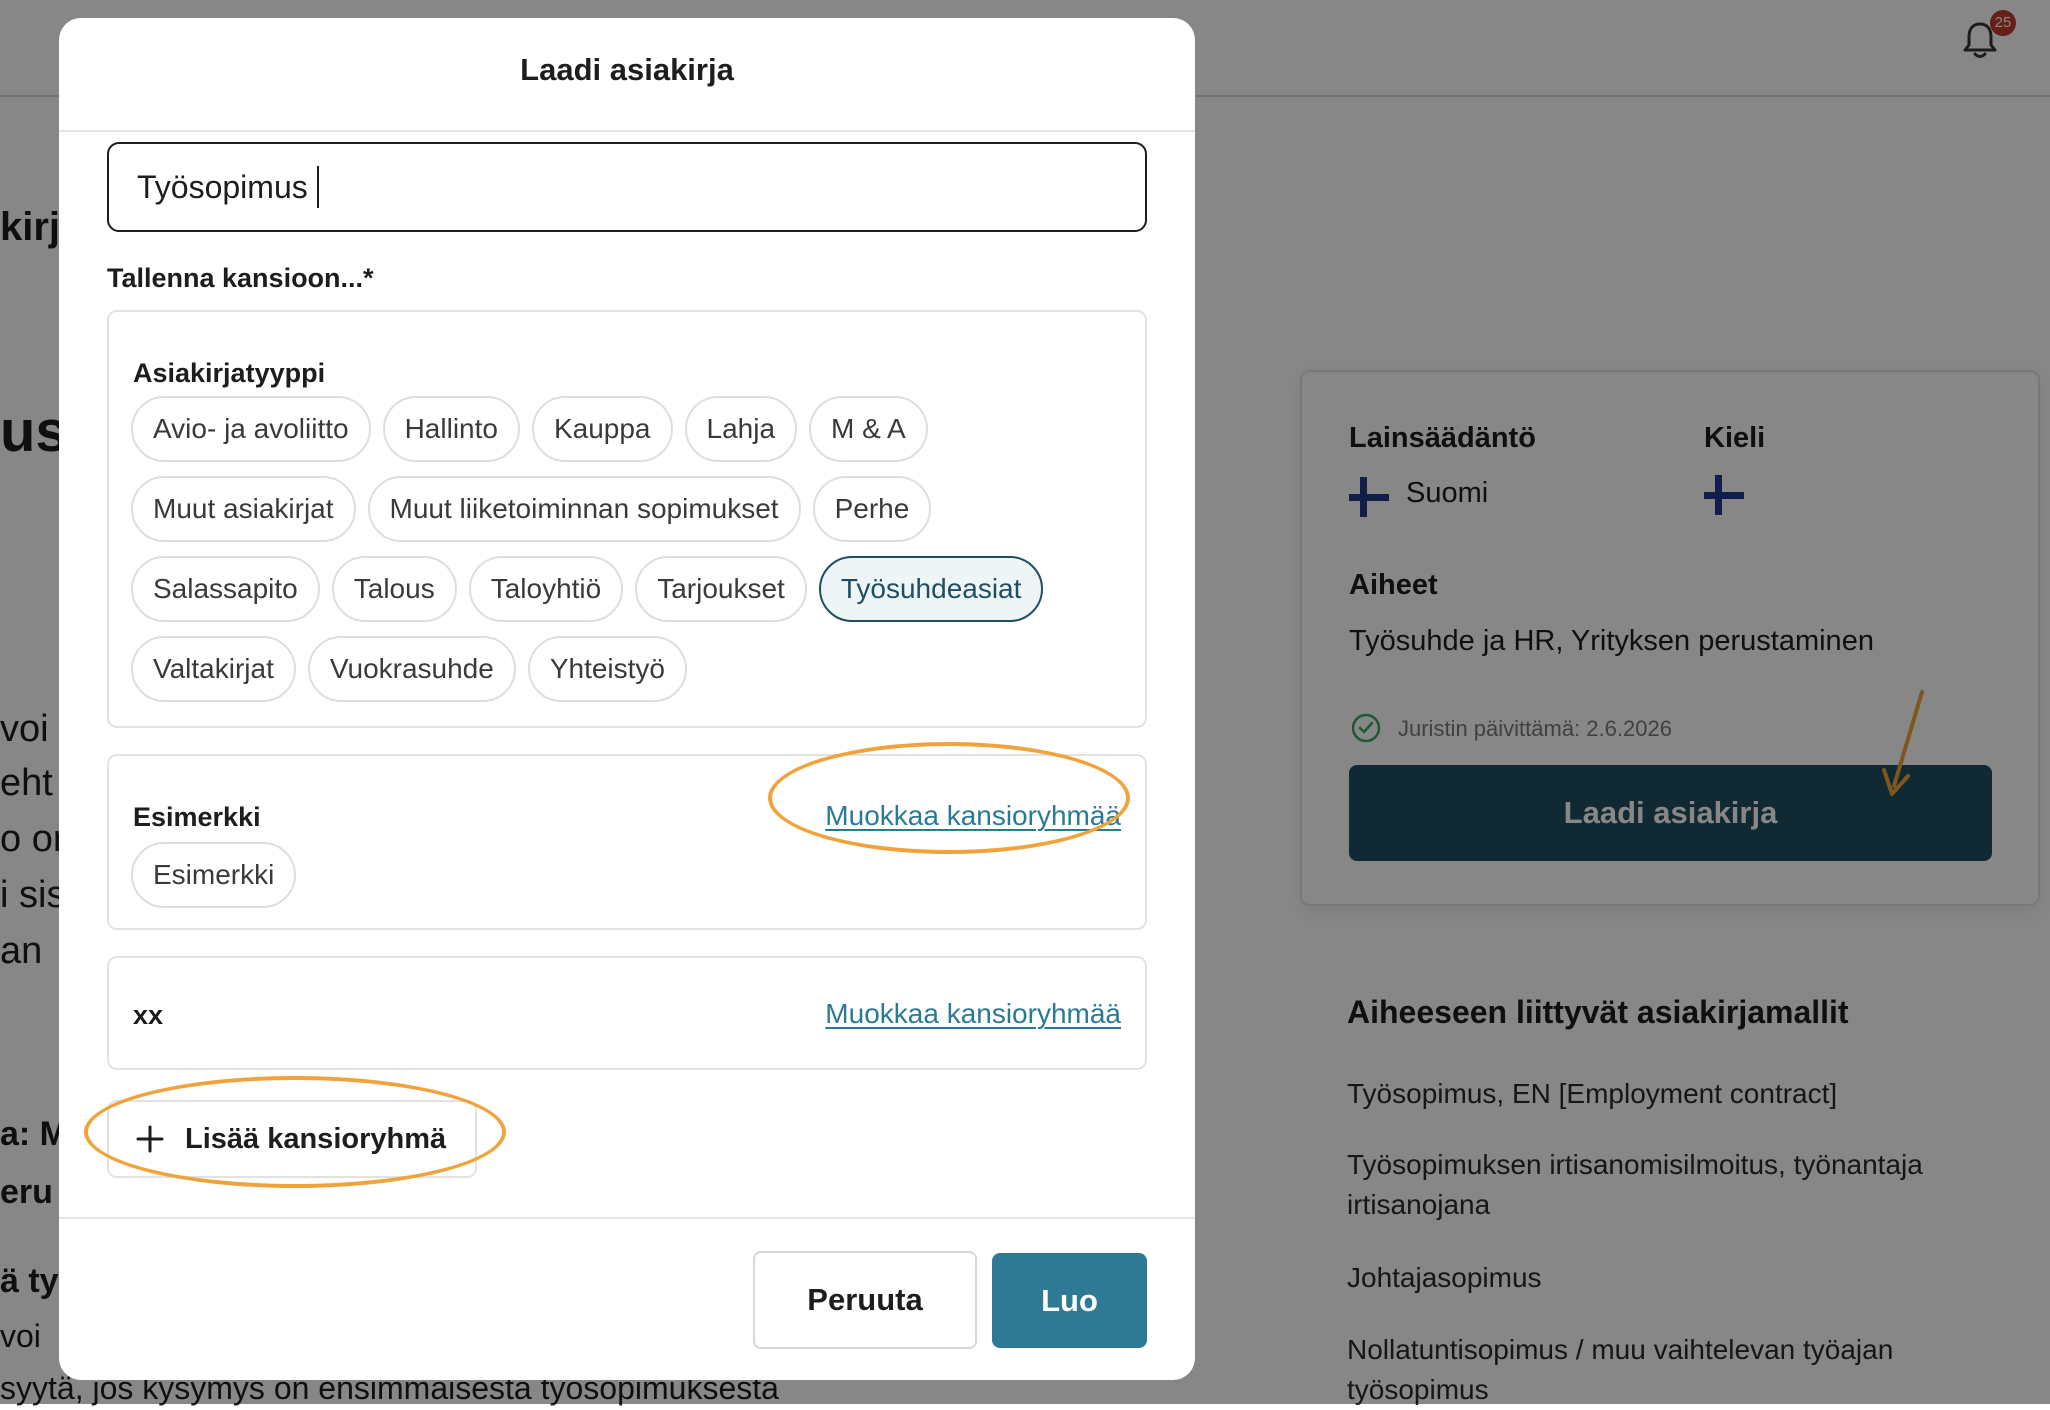 The image size is (2050, 1410). Describe the element at coordinates (872, 509) in the screenshot. I see `folder-chip: Perhe` at that location.